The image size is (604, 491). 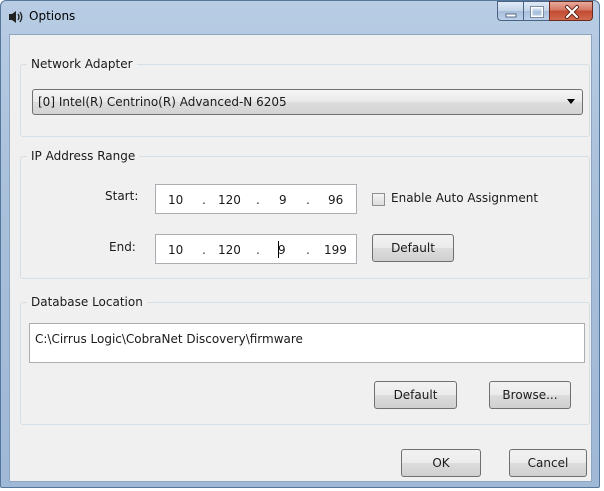 I want to click on start-octet-2: 120, so click(x=229, y=200).